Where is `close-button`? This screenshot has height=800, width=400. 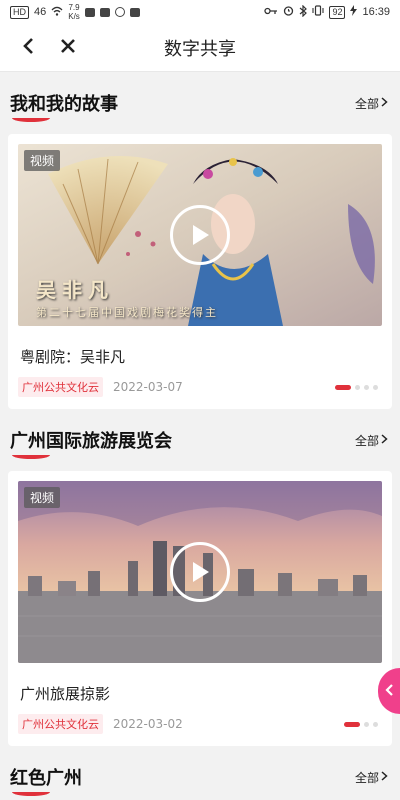
close-button is located at coordinates (68, 48).